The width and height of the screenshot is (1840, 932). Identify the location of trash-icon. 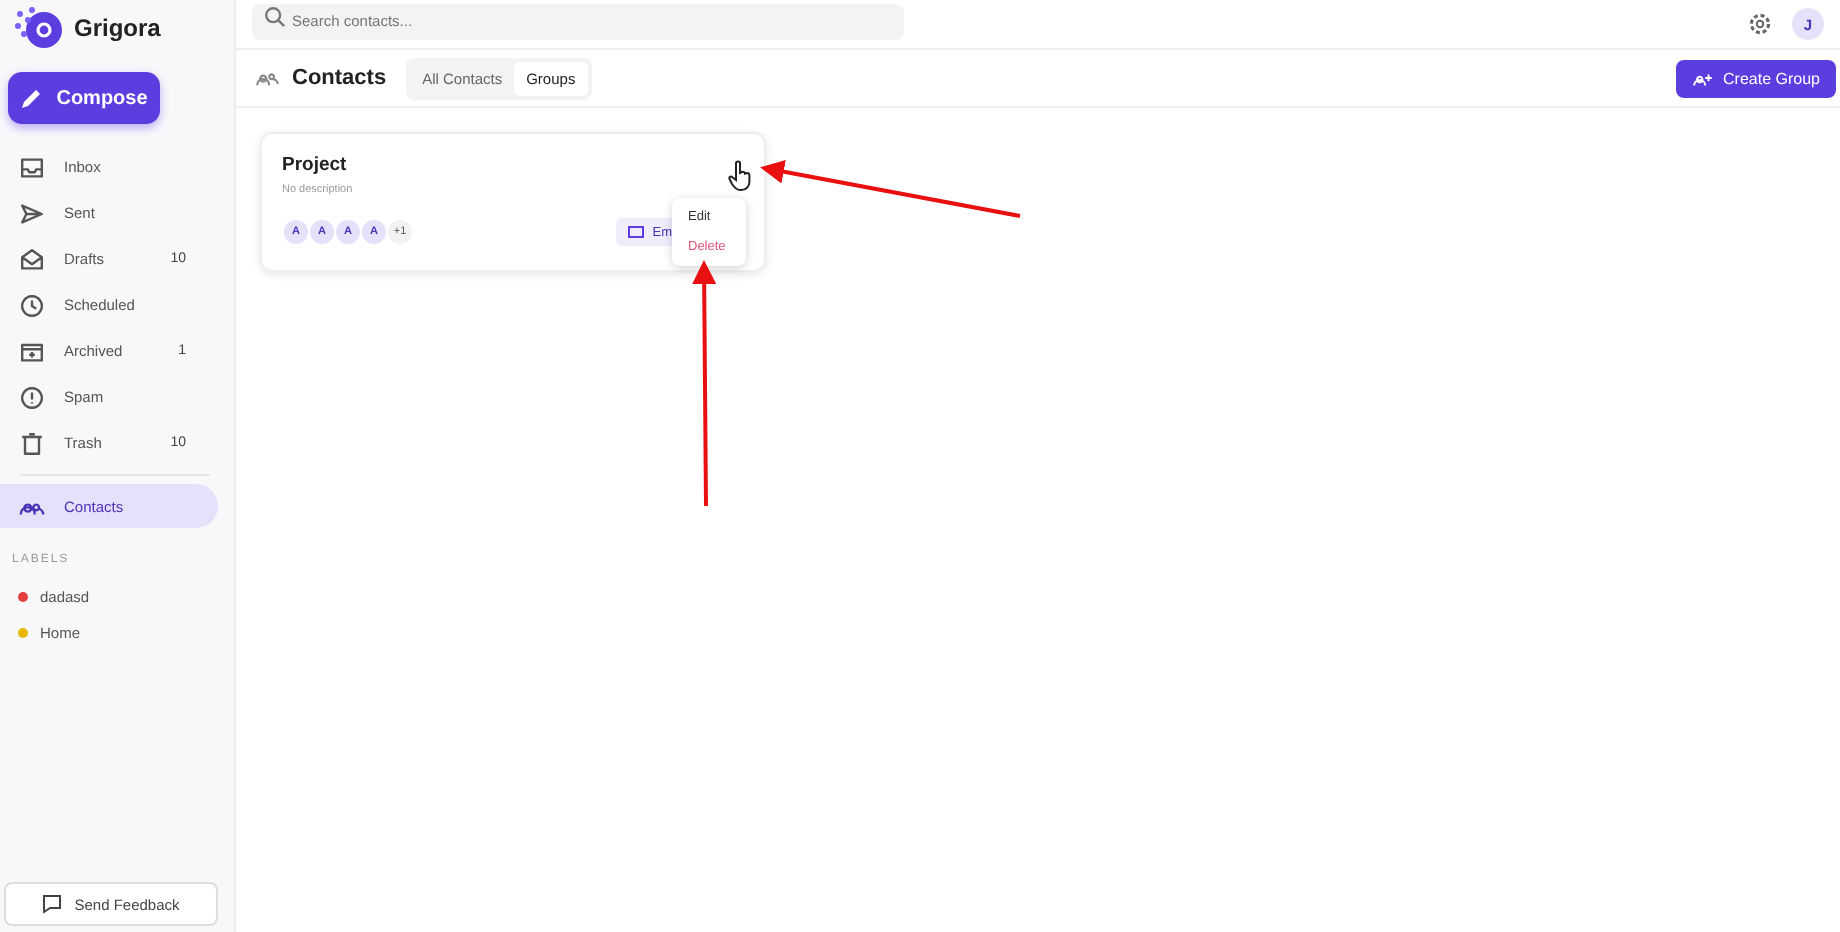
(32, 443).